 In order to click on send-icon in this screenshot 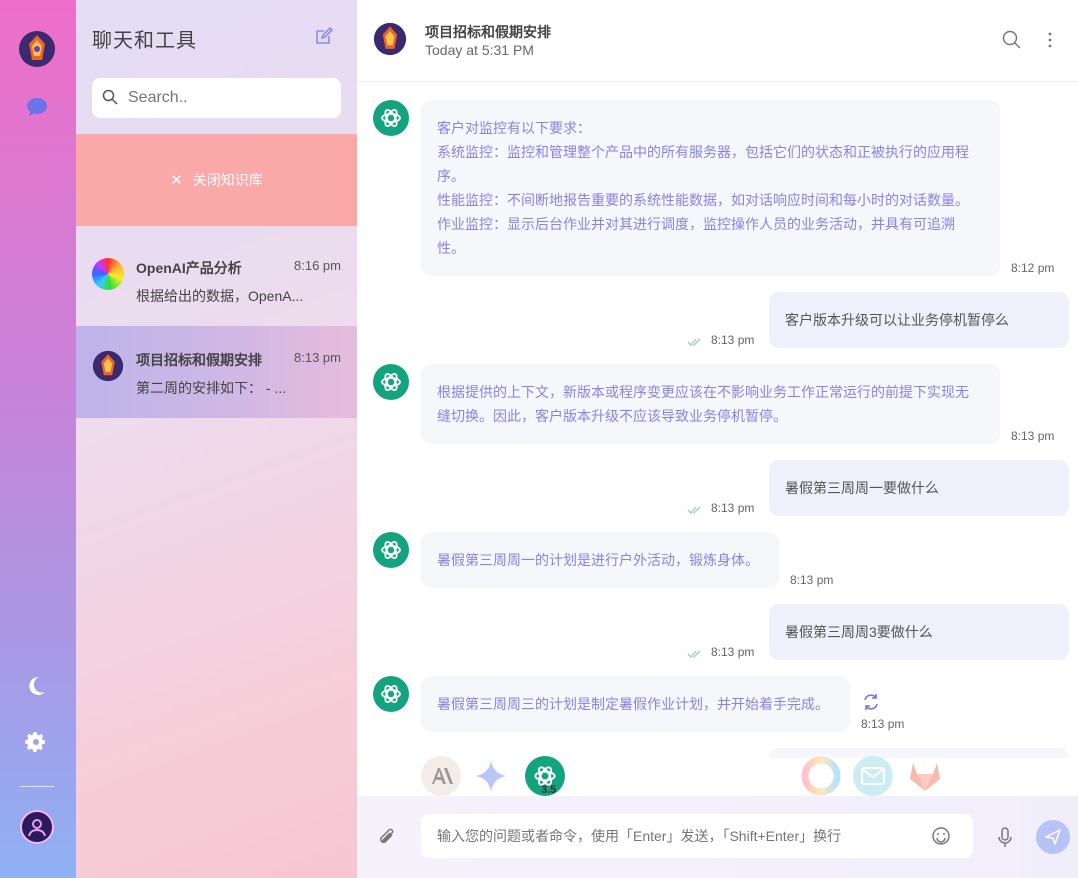, I will do `click(1053, 837)`.